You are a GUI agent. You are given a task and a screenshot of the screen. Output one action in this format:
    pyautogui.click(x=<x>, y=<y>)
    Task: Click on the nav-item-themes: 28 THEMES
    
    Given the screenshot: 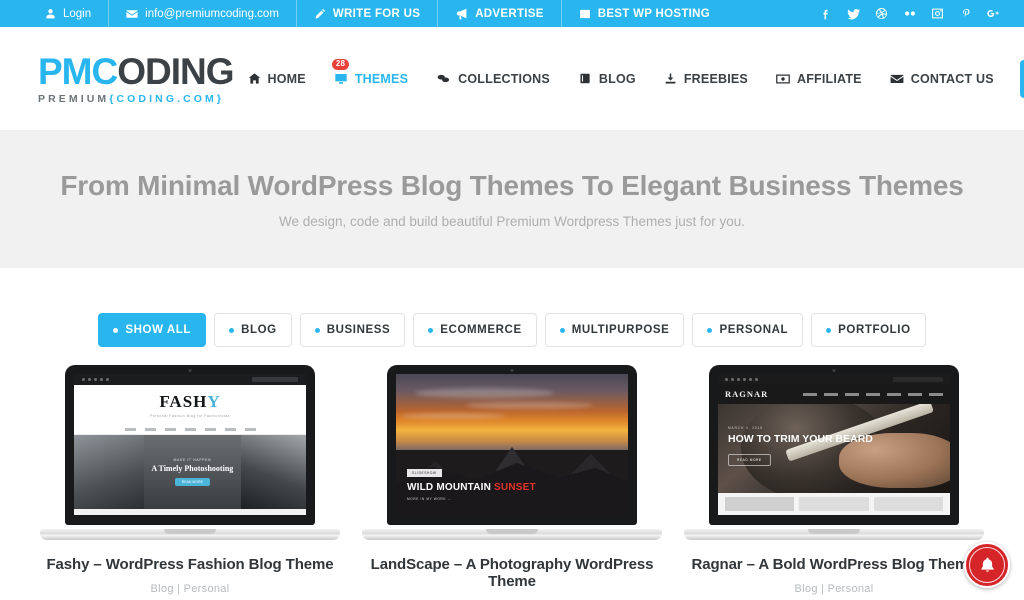 What is the action you would take?
    pyautogui.click(x=371, y=78)
    